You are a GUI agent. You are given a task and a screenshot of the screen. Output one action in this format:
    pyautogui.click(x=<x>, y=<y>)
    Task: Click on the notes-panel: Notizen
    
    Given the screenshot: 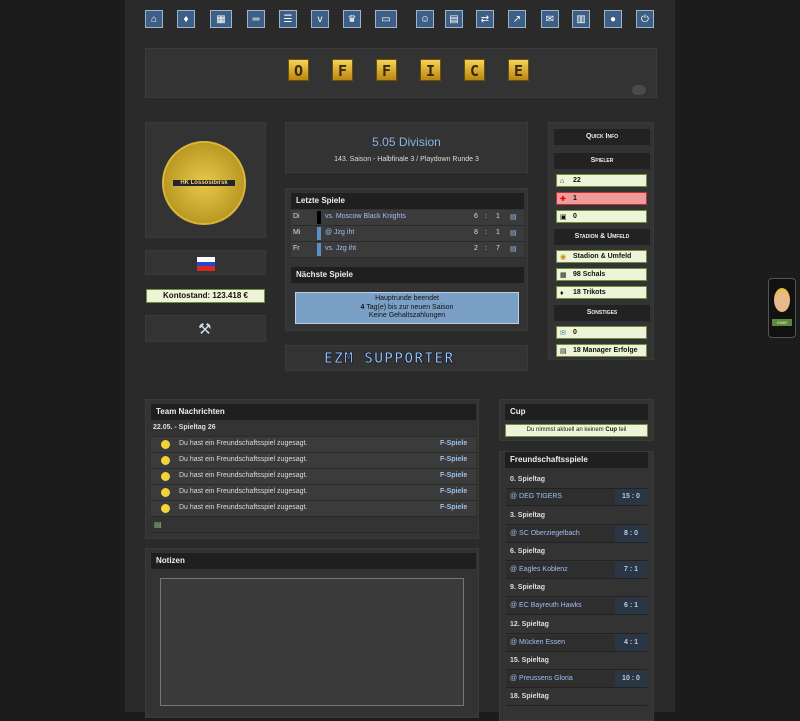 What is the action you would take?
    pyautogui.click(x=312, y=633)
    